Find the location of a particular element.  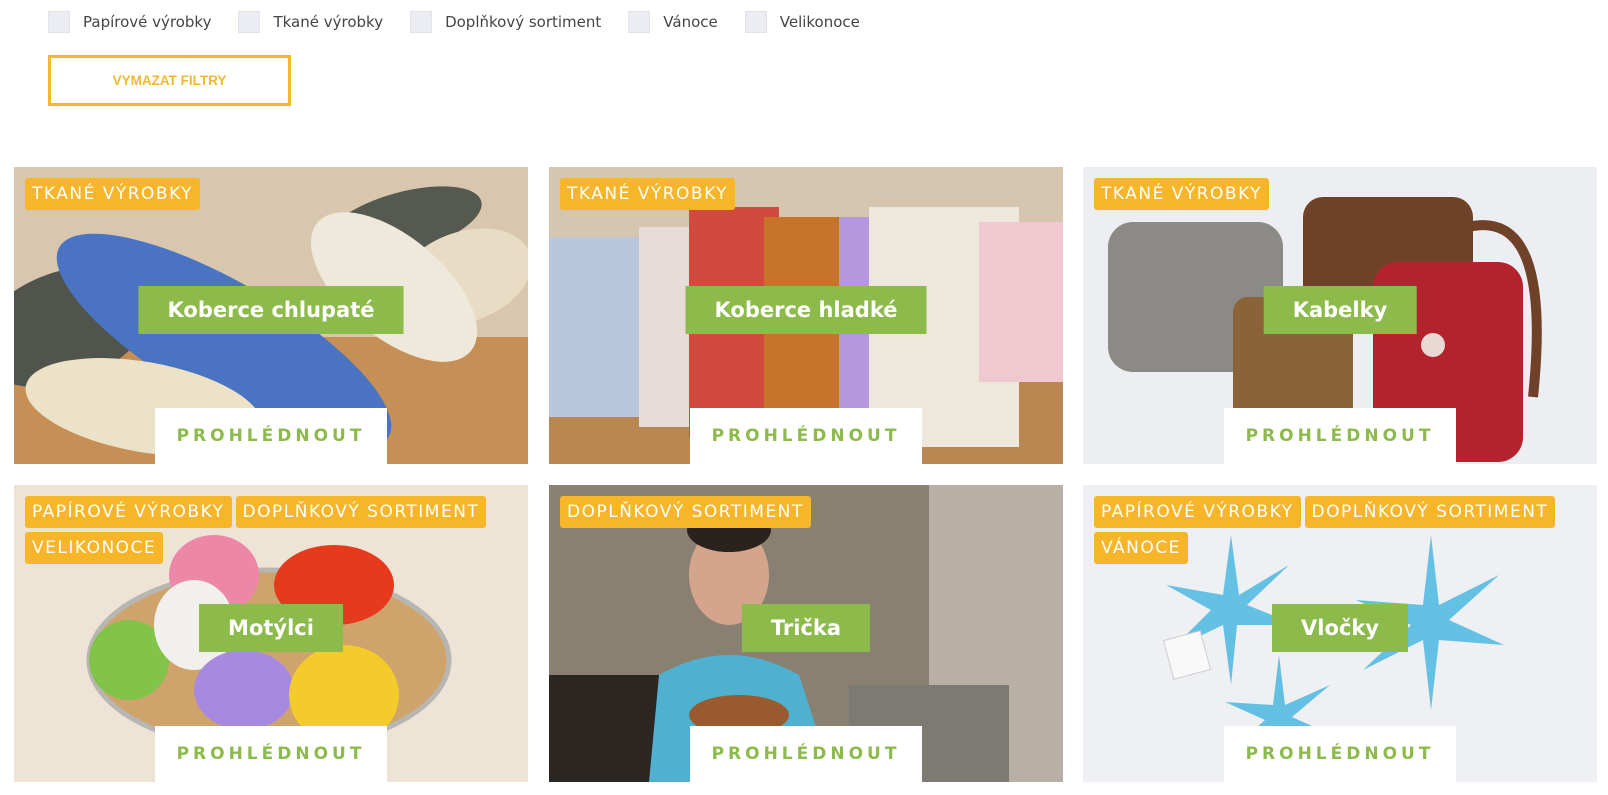

filter-label: Vánoce is located at coordinates (690, 22).